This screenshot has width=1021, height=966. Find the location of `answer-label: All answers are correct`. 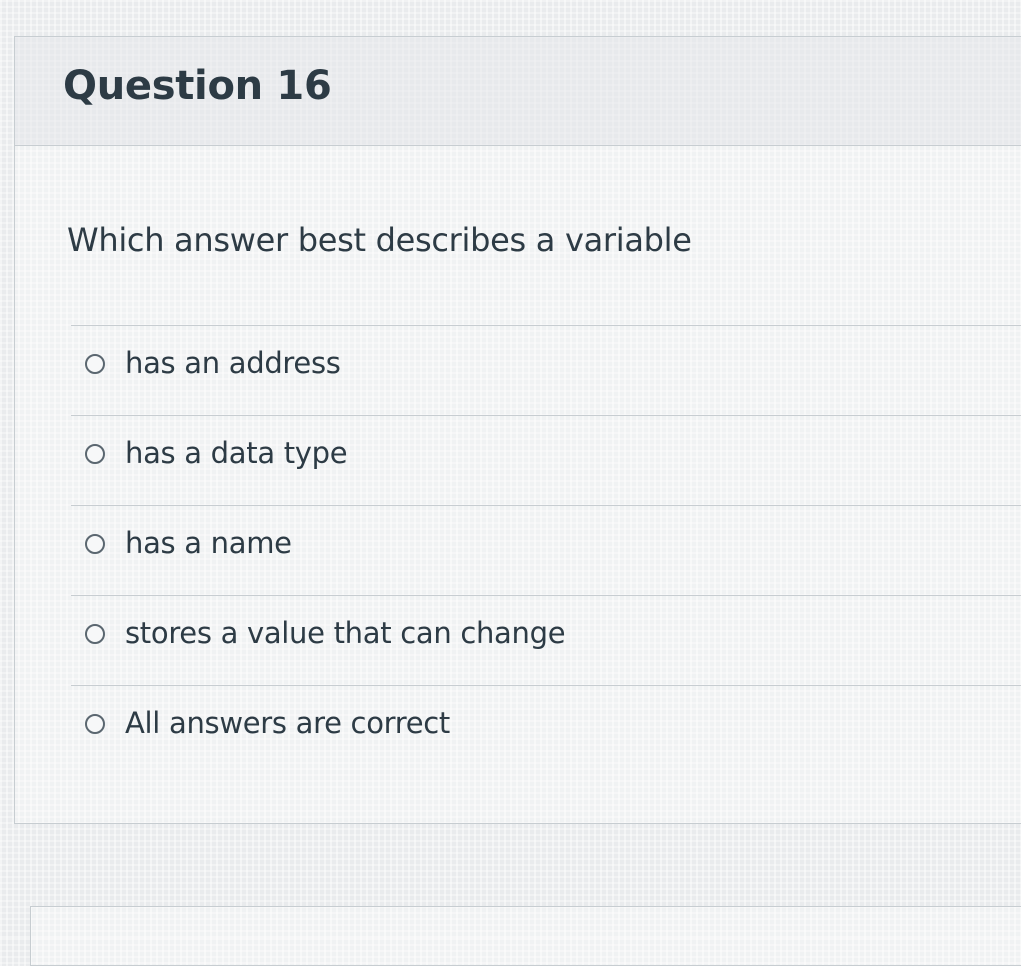

answer-label: All answers are correct is located at coordinates (288, 723).